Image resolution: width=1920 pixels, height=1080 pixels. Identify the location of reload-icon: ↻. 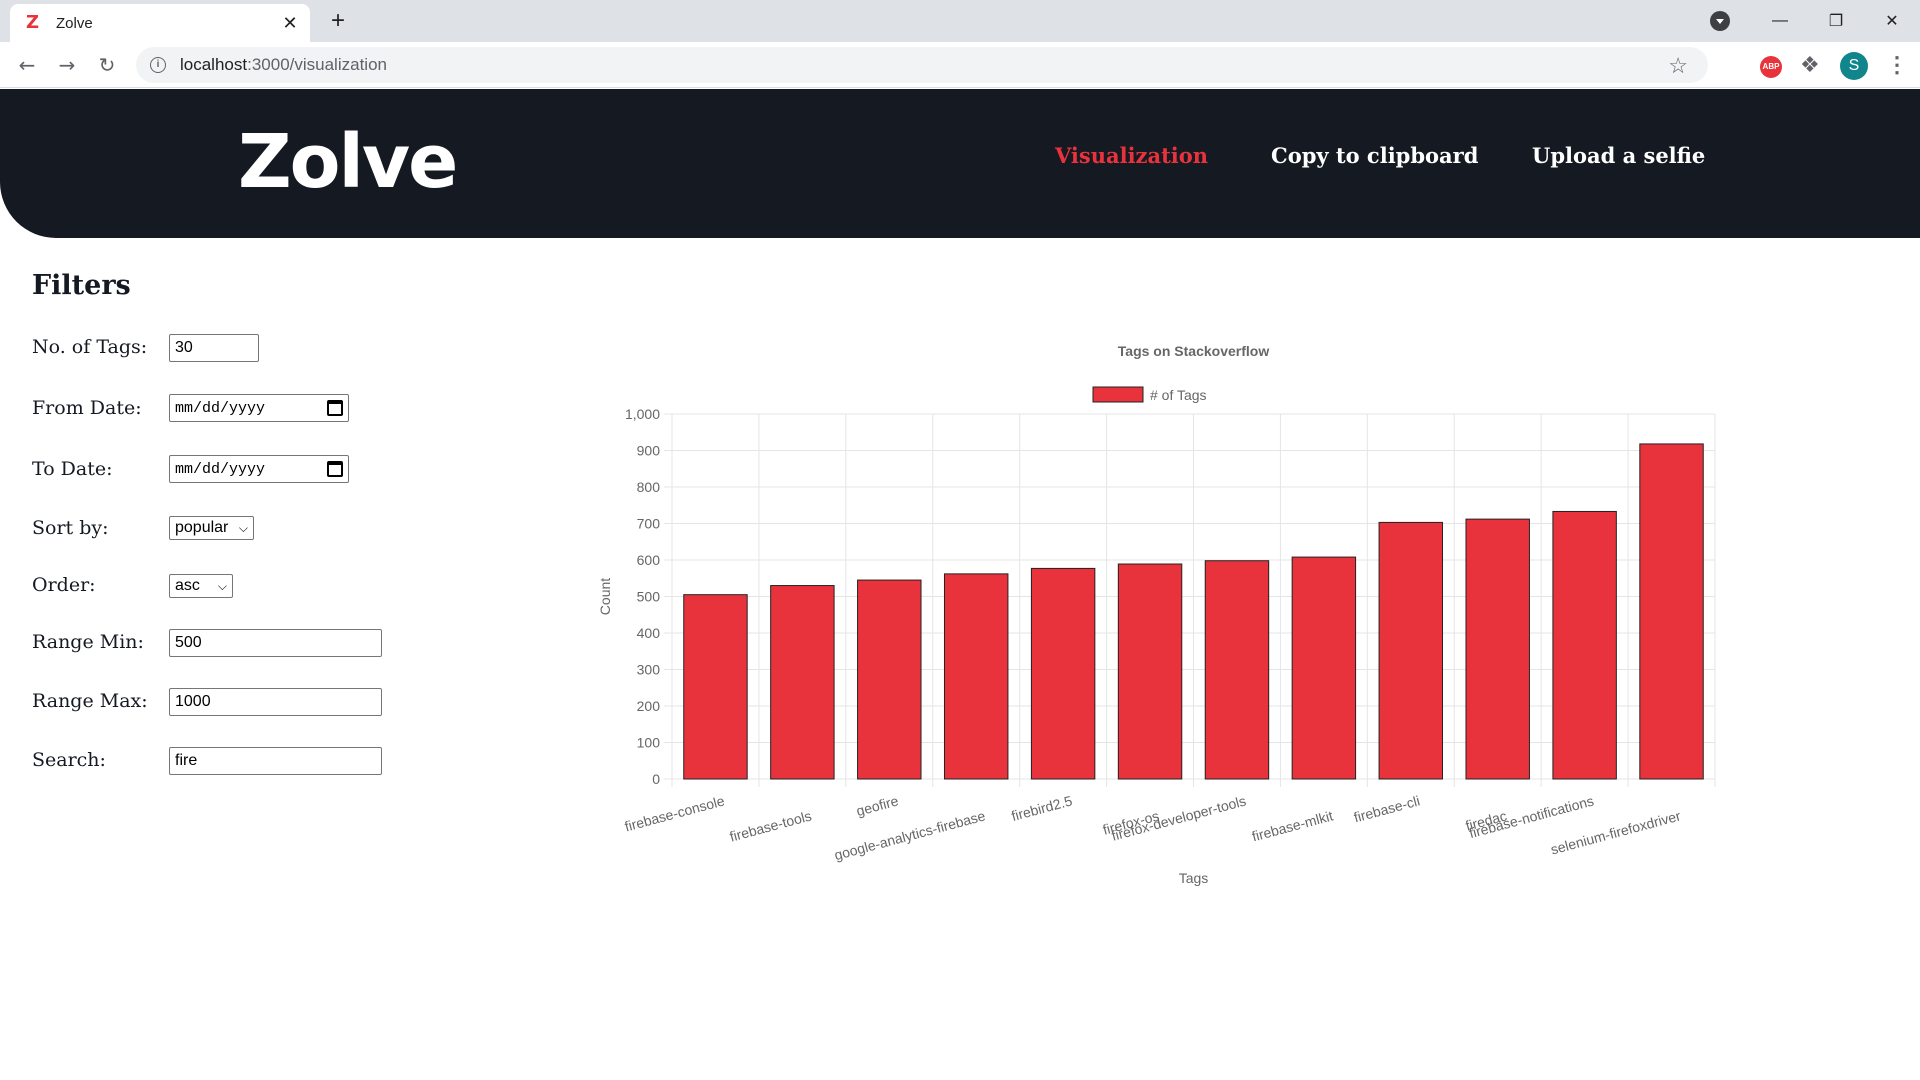
(107, 65).